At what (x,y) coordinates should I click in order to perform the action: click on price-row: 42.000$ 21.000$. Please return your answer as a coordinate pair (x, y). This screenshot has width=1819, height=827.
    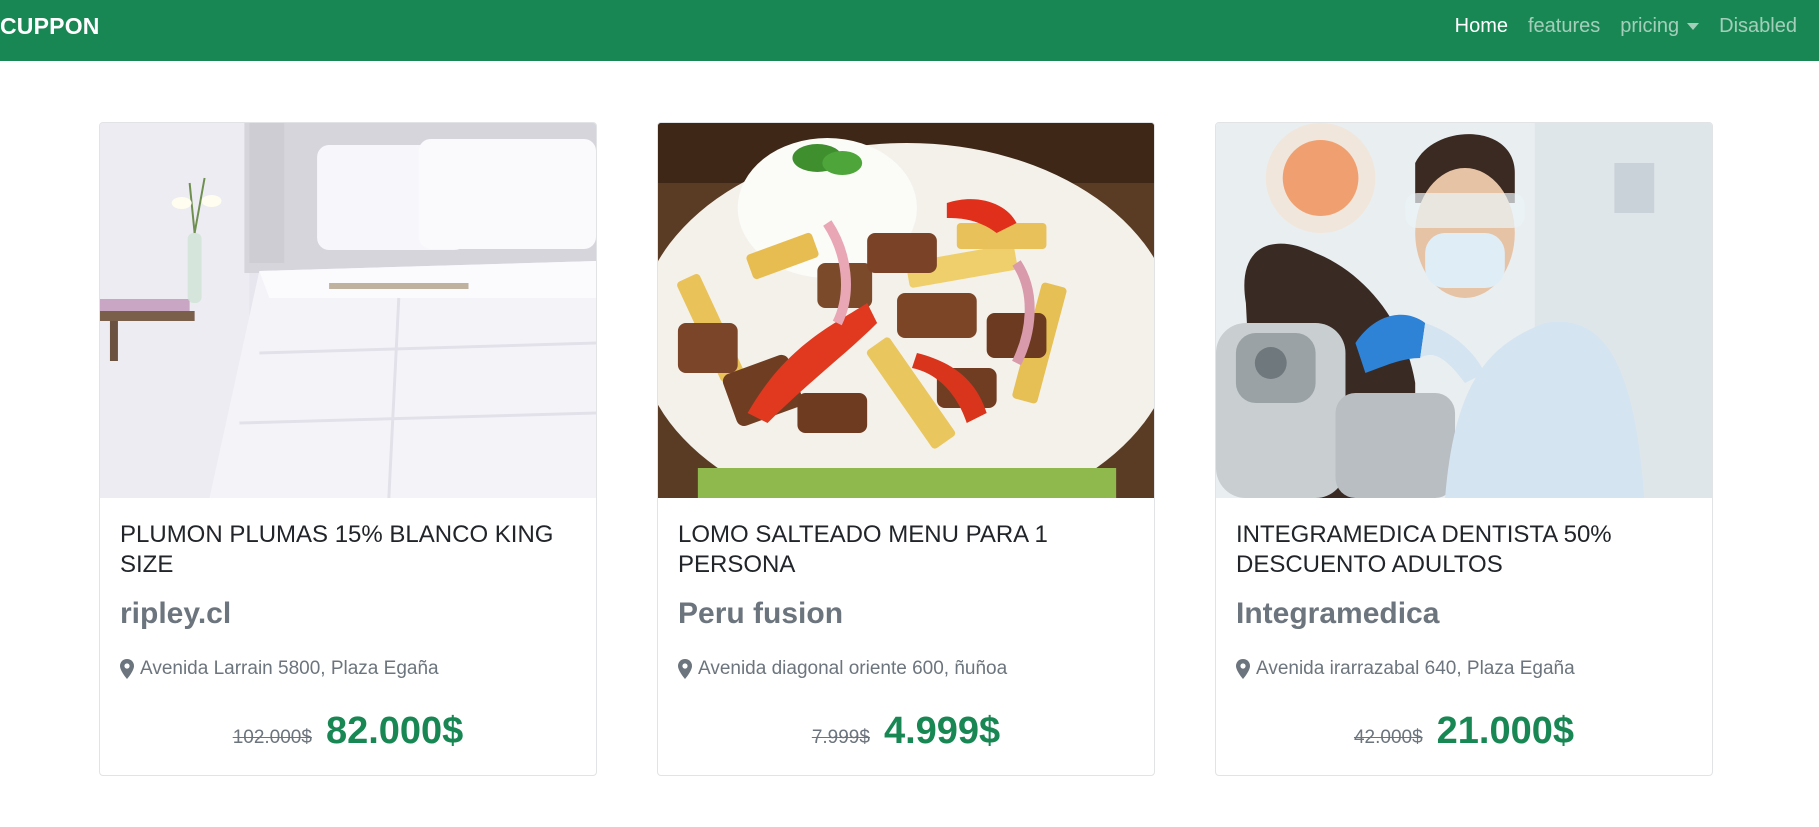
    Looking at the image, I should click on (1464, 731).